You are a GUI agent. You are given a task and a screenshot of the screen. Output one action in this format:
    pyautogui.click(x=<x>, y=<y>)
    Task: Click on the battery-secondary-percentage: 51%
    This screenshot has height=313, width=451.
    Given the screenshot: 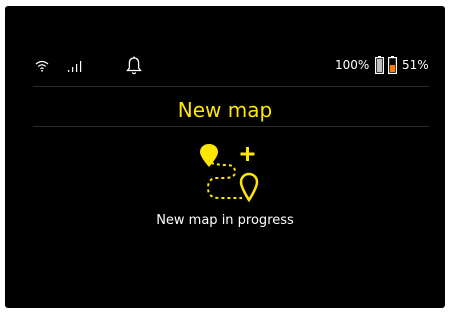 What is the action you would take?
    pyautogui.click(x=415, y=65)
    